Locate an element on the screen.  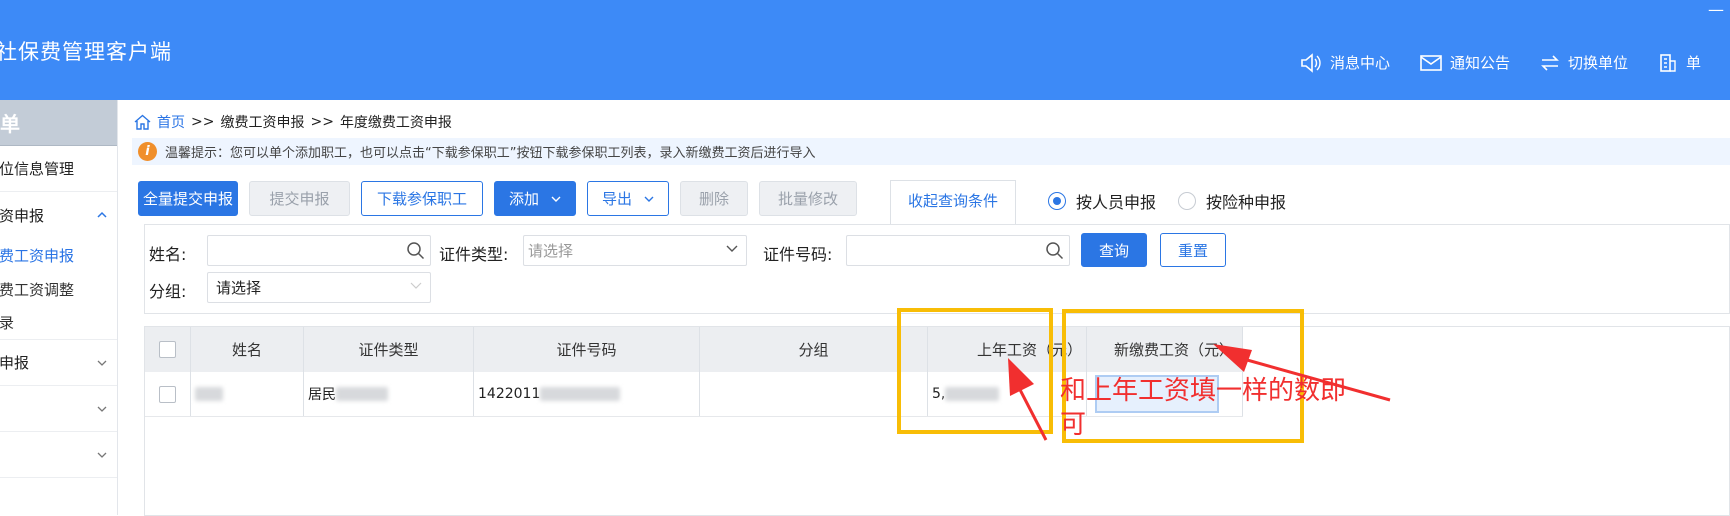
query-button: 查询 is located at coordinates (1114, 250).